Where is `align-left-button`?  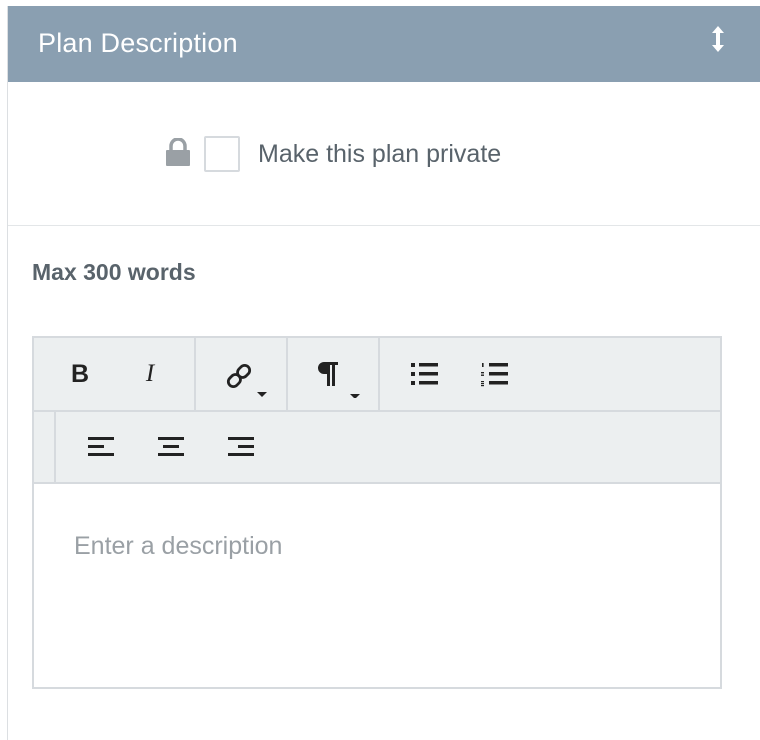
align-left-button is located at coordinates (101, 447).